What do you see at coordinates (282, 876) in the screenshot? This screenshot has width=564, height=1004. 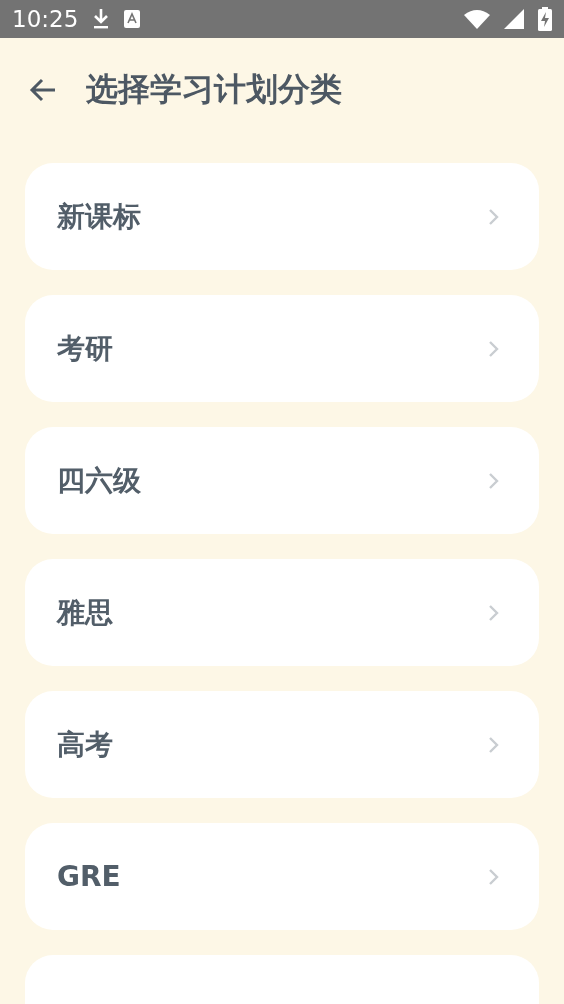 I see `category-item: GRE` at bounding box center [282, 876].